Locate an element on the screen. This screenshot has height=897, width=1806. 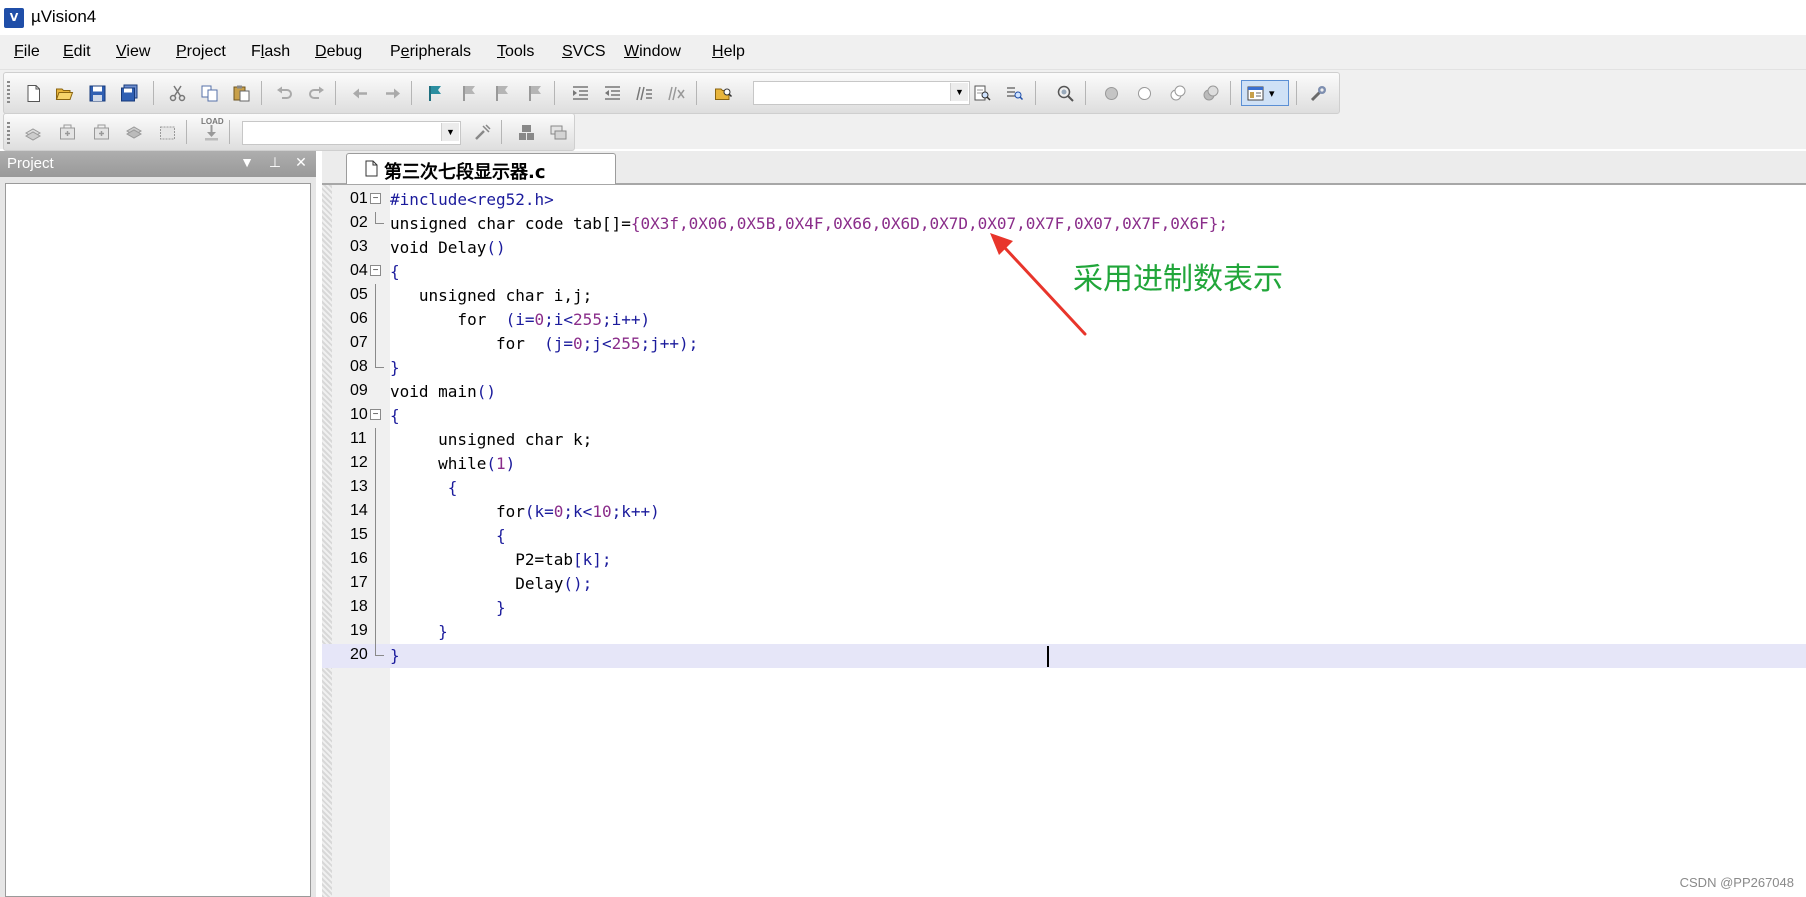
menu-view: View is located at coordinates (133, 52).